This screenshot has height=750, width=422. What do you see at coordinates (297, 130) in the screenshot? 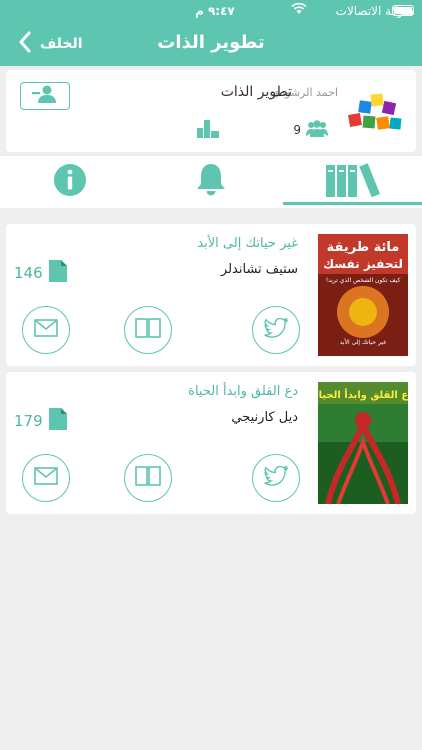
I see `members-count-value: 9` at bounding box center [297, 130].